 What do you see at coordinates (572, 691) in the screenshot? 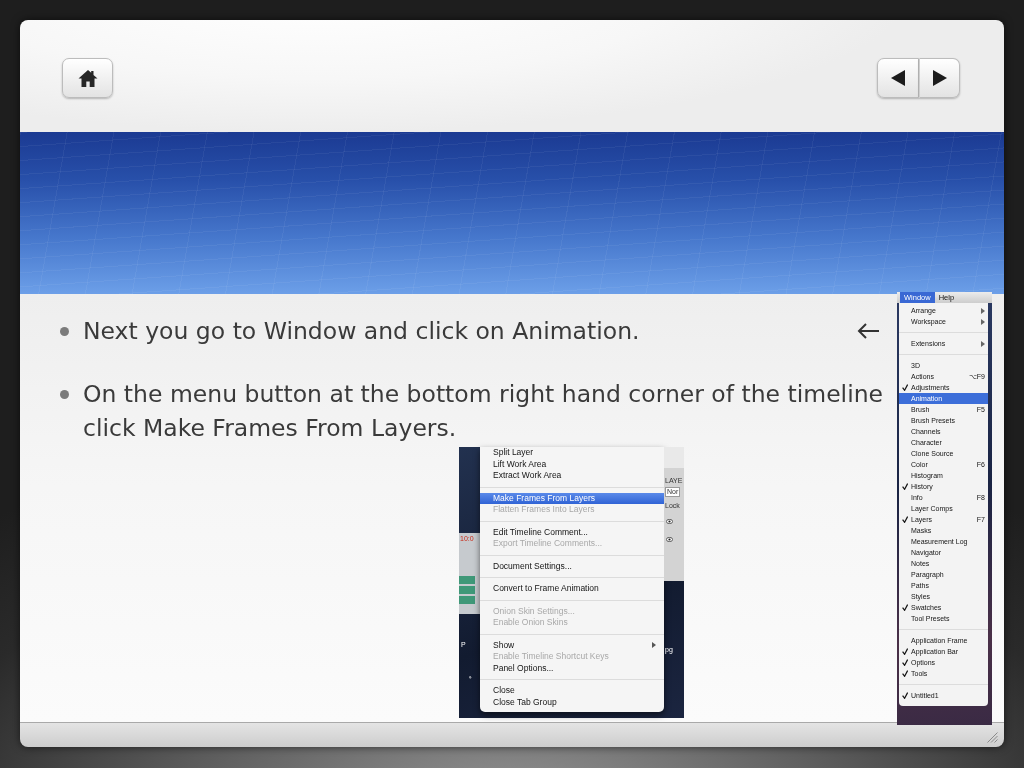
I see `menu-item: Close` at bounding box center [572, 691].